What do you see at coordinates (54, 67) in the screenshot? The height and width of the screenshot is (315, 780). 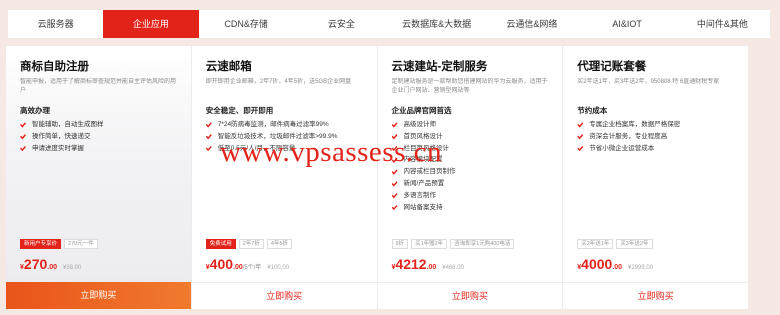 I see `card-title: 商标自助注册` at bounding box center [54, 67].